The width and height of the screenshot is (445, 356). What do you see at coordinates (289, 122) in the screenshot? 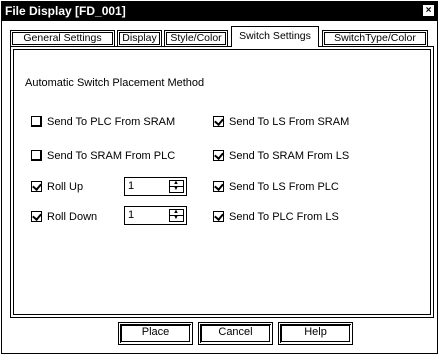
I see `option-label: Send To LS From SRAM` at bounding box center [289, 122].